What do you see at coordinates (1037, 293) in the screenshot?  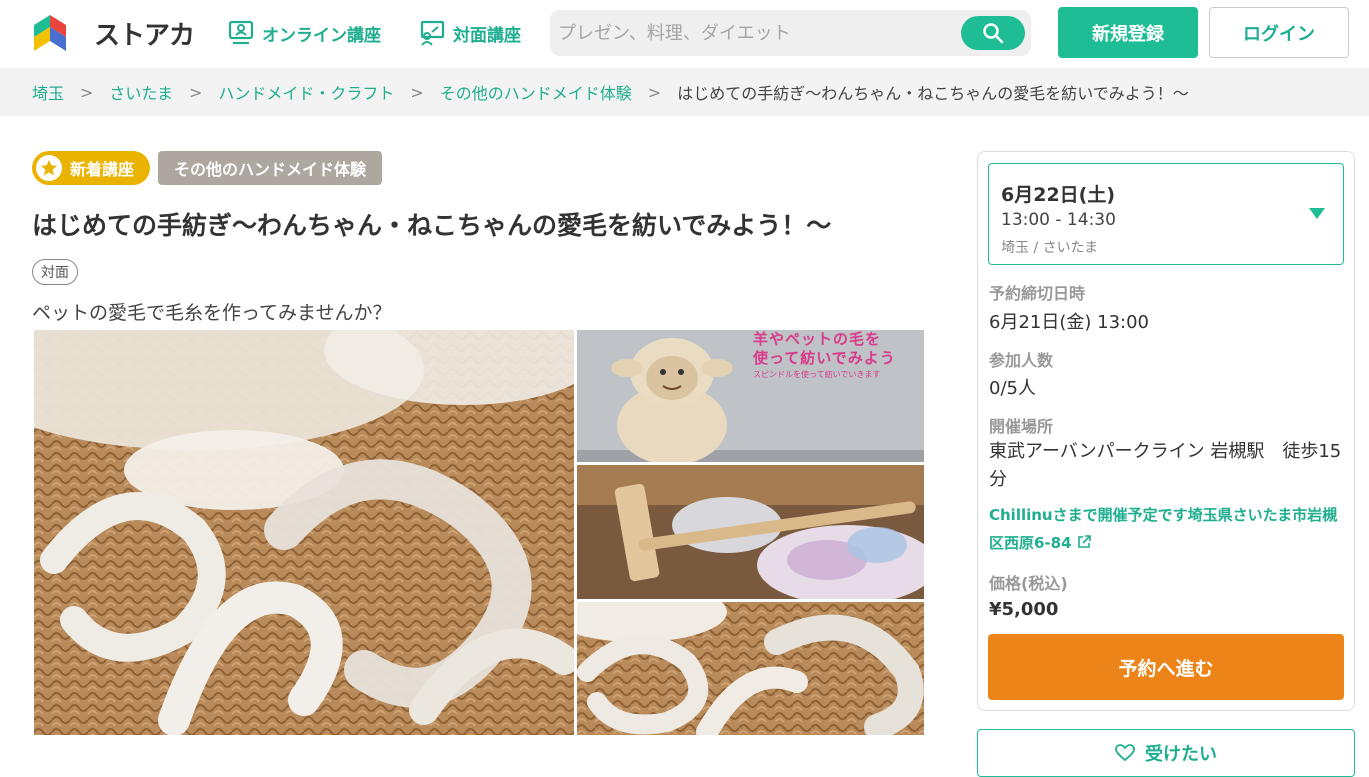 I see `deadline-label: 予約締切日時` at bounding box center [1037, 293].